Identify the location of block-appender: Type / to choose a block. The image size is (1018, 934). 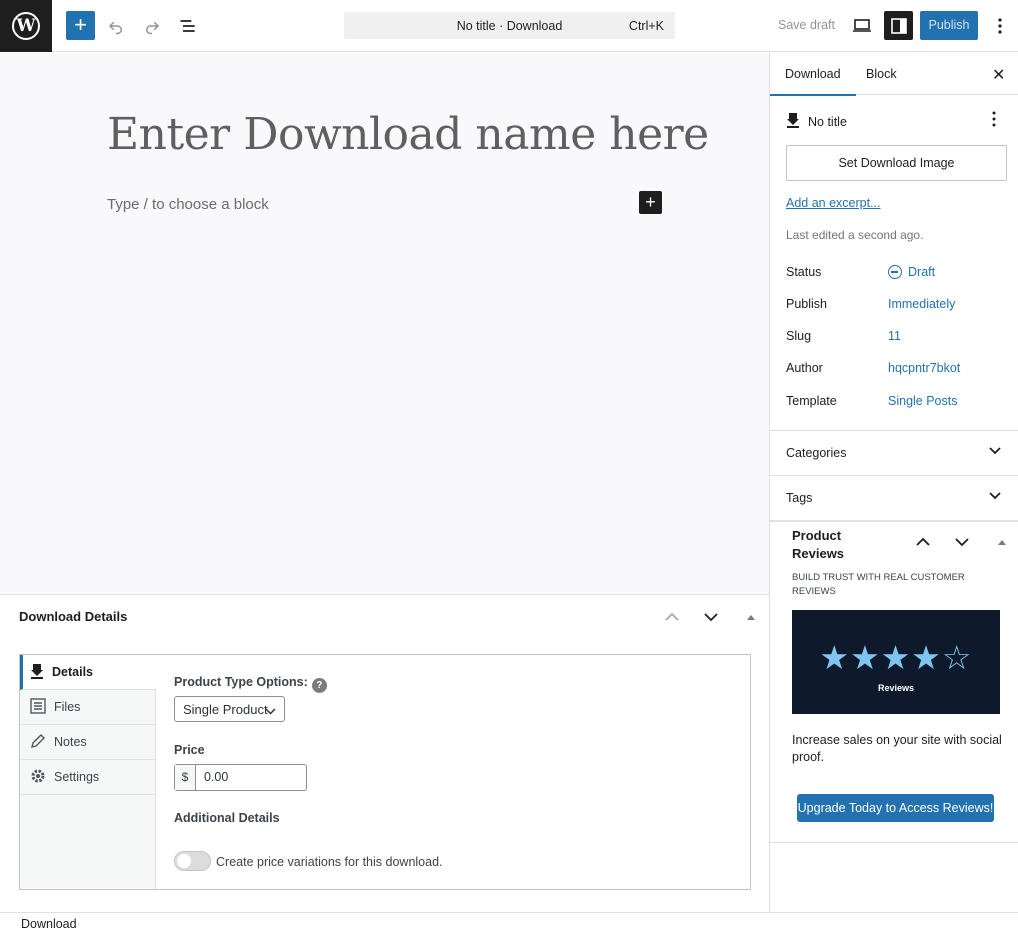
(188, 204).